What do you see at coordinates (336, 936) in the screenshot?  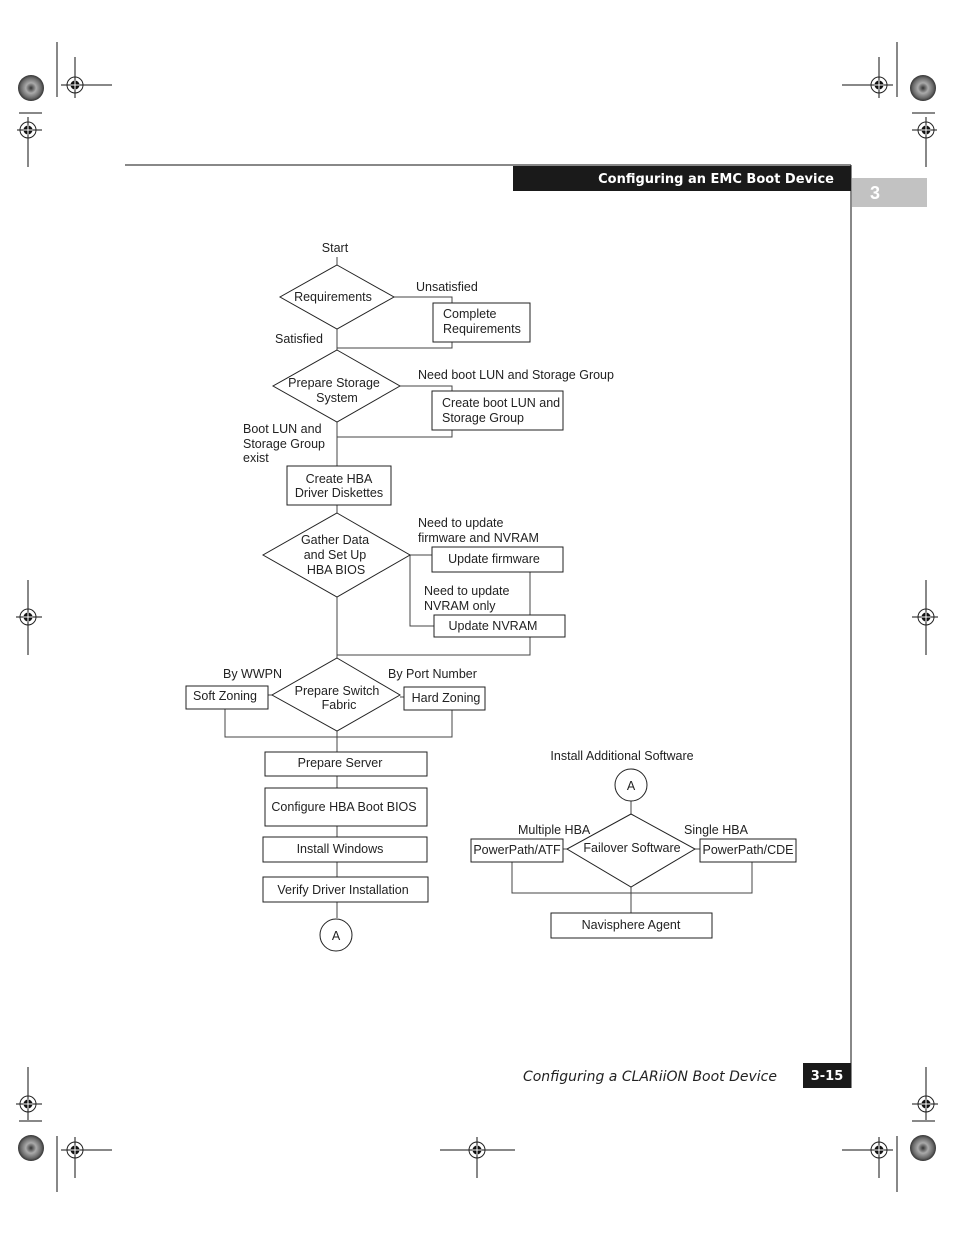 I see `connector-a-text: A` at bounding box center [336, 936].